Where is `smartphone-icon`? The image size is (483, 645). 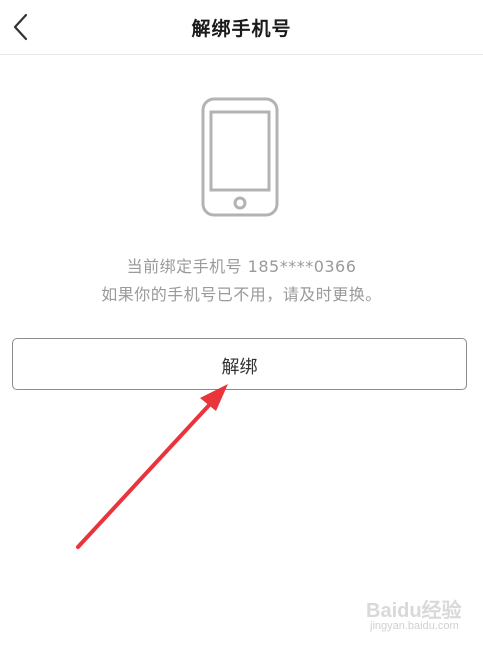 smartphone-icon is located at coordinates (240, 157).